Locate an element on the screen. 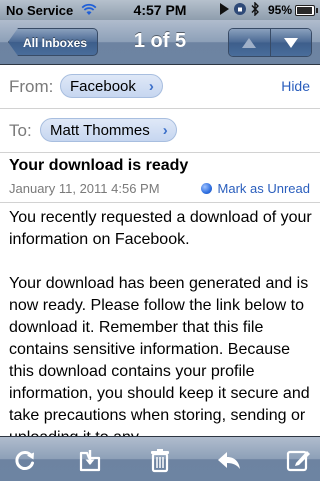  to-label: To: is located at coordinates (20, 130).